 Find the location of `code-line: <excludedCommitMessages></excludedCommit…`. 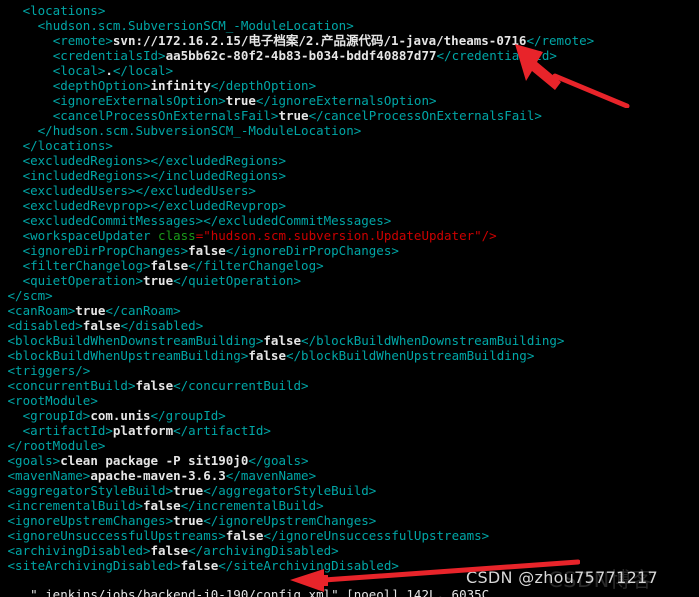

code-line: <excludedCommitMessages></excludedCommit… is located at coordinates (349, 220).